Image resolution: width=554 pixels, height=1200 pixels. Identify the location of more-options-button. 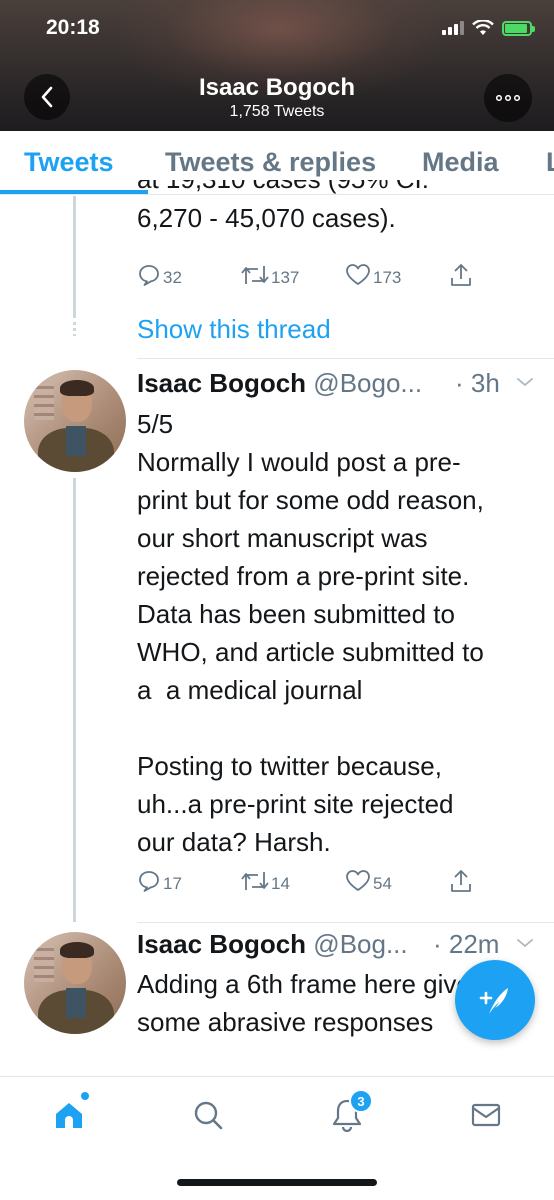
(508, 98).